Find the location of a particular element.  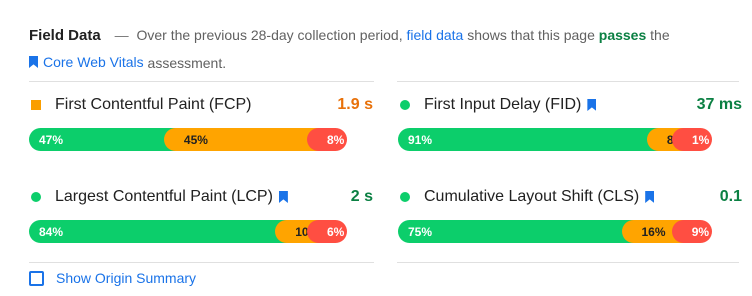

field-data-link: field data is located at coordinates (435, 35).